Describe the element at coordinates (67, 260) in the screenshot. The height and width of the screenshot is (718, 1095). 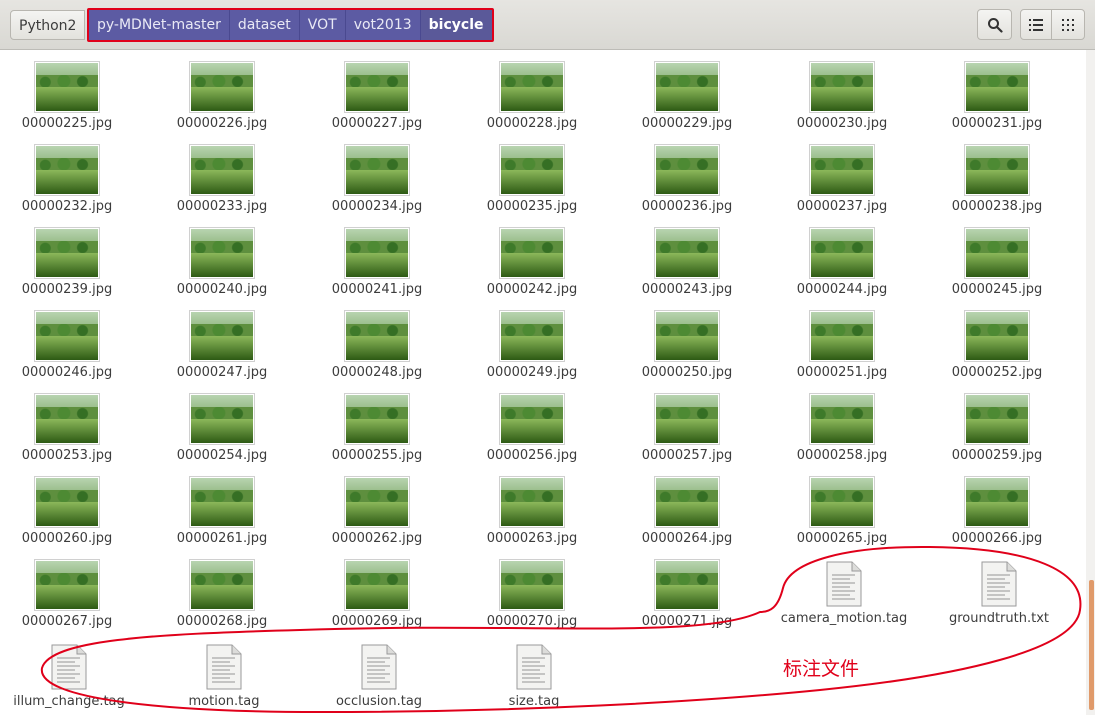
I see `file-item: 00000239.jpg` at that location.